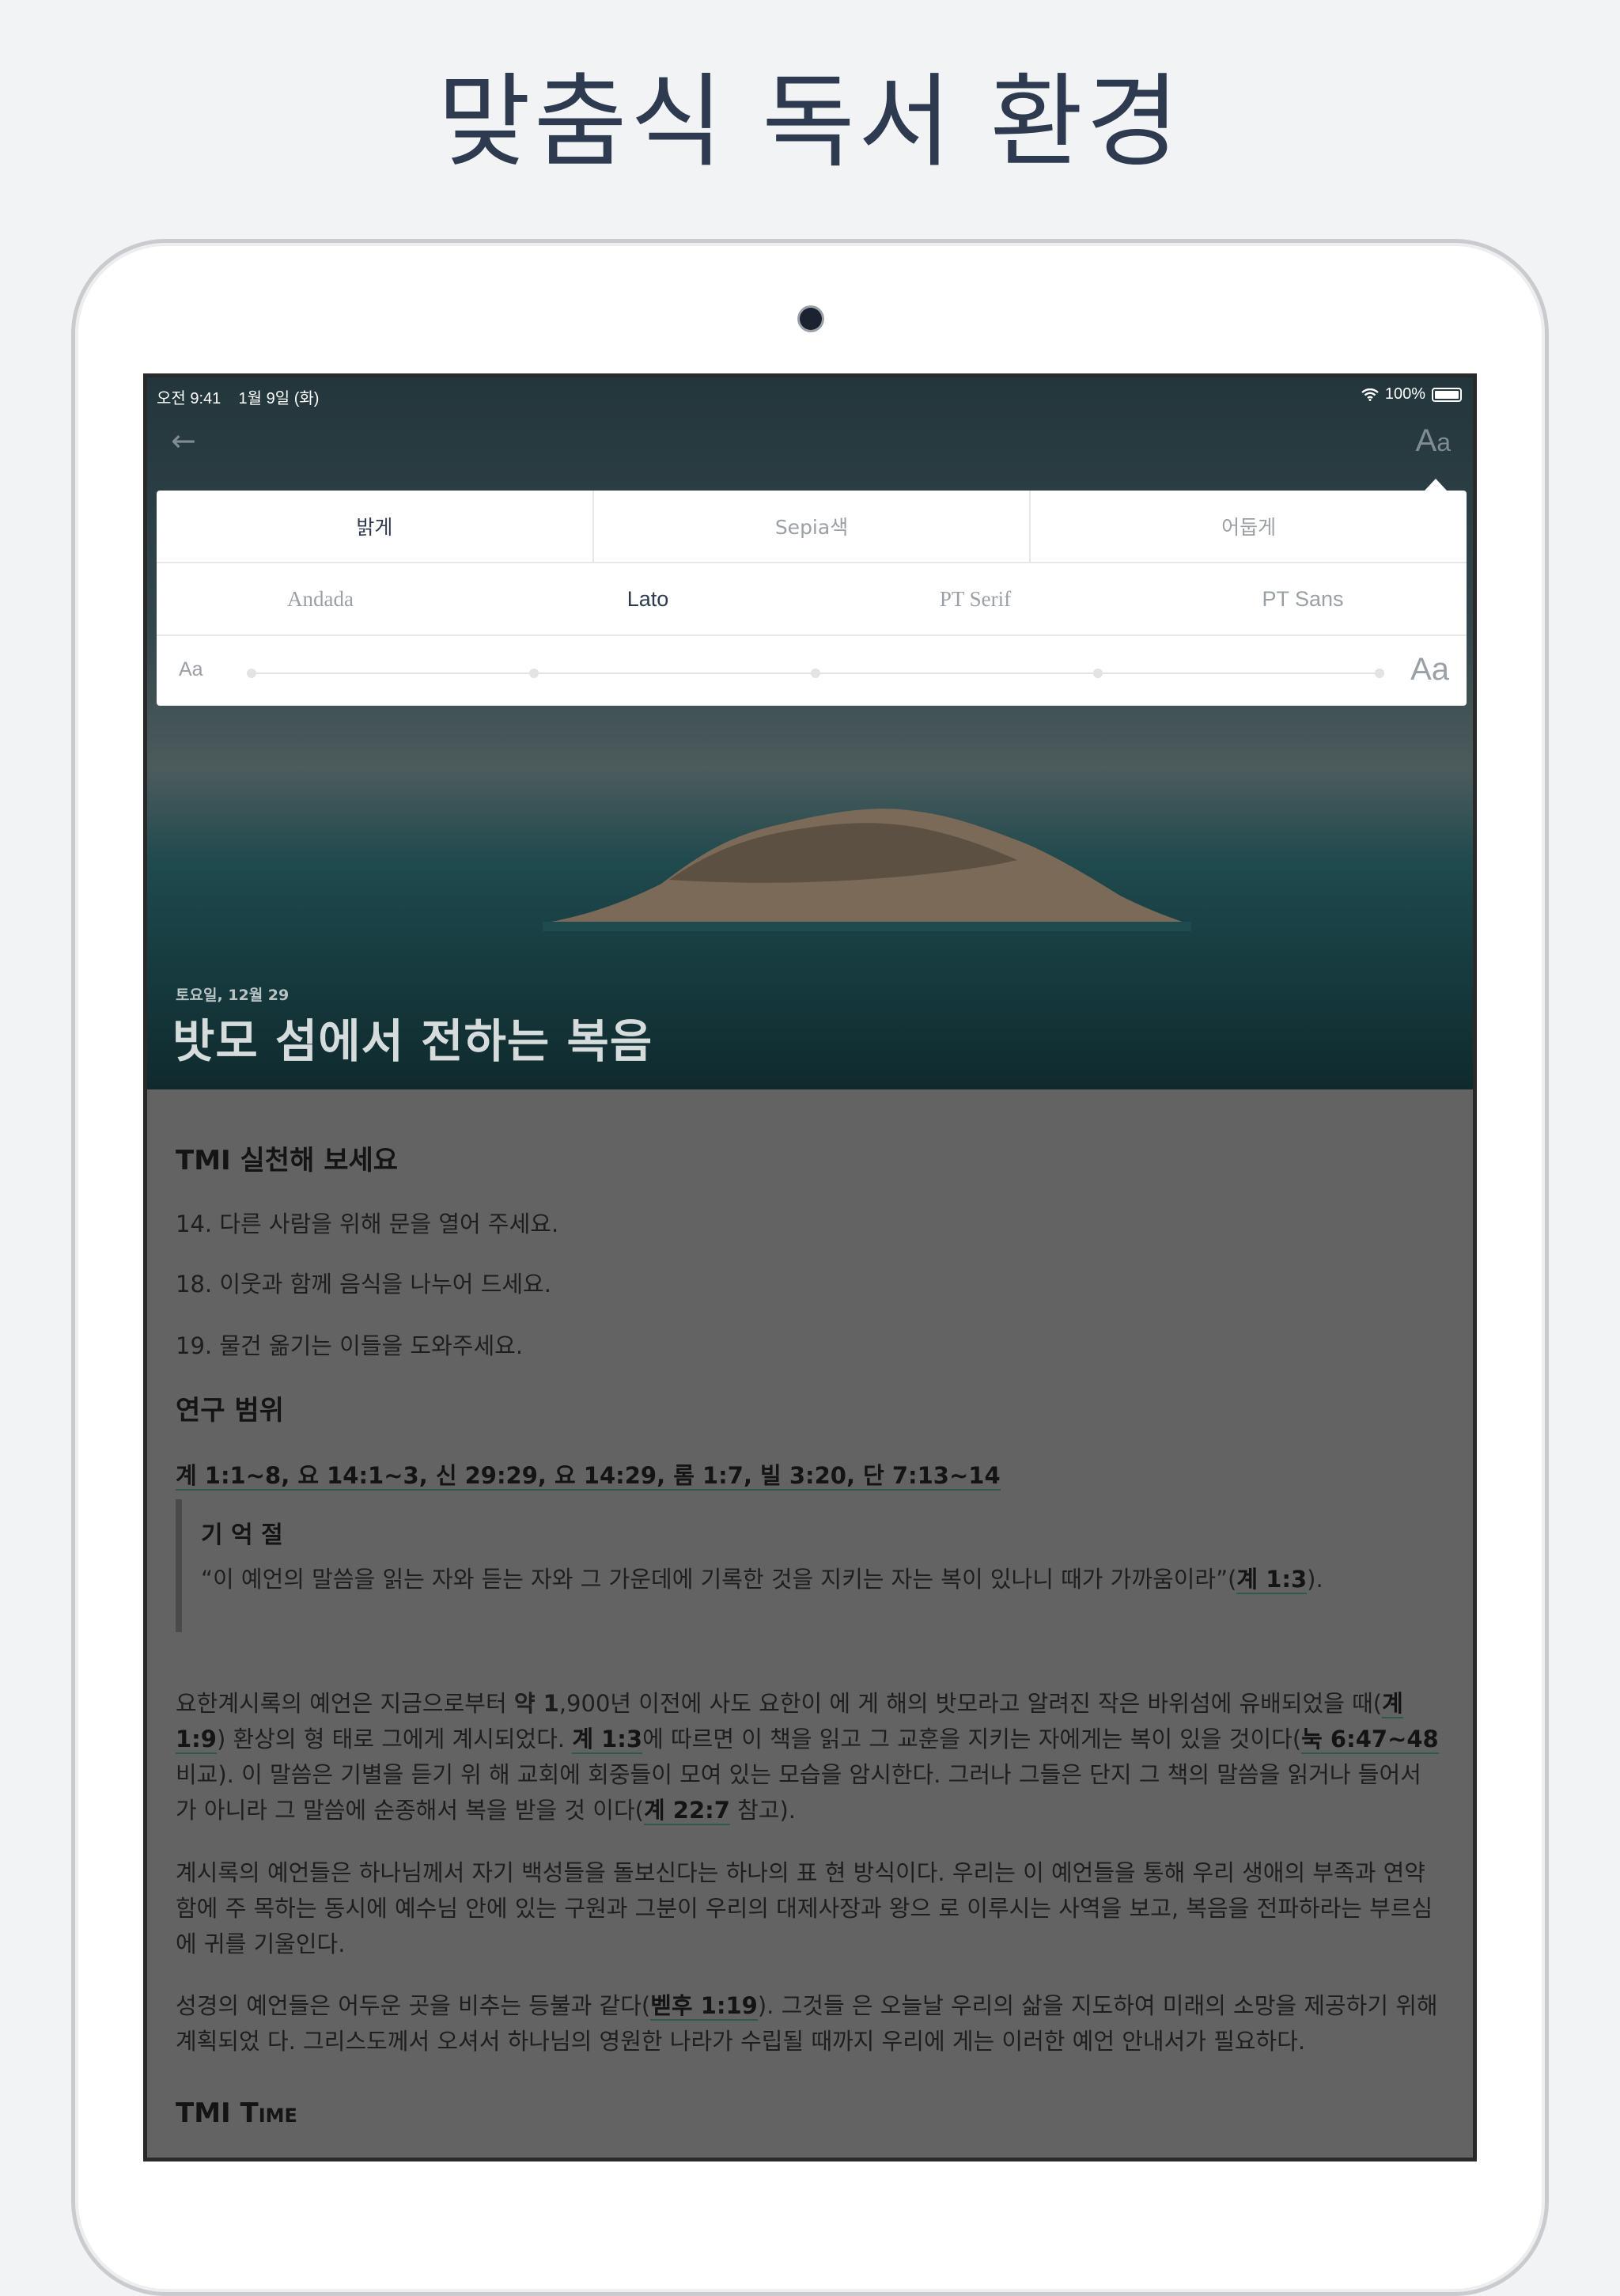  What do you see at coordinates (242, 1535) in the screenshot?
I see `memory-verse-heading: 기 억 절` at bounding box center [242, 1535].